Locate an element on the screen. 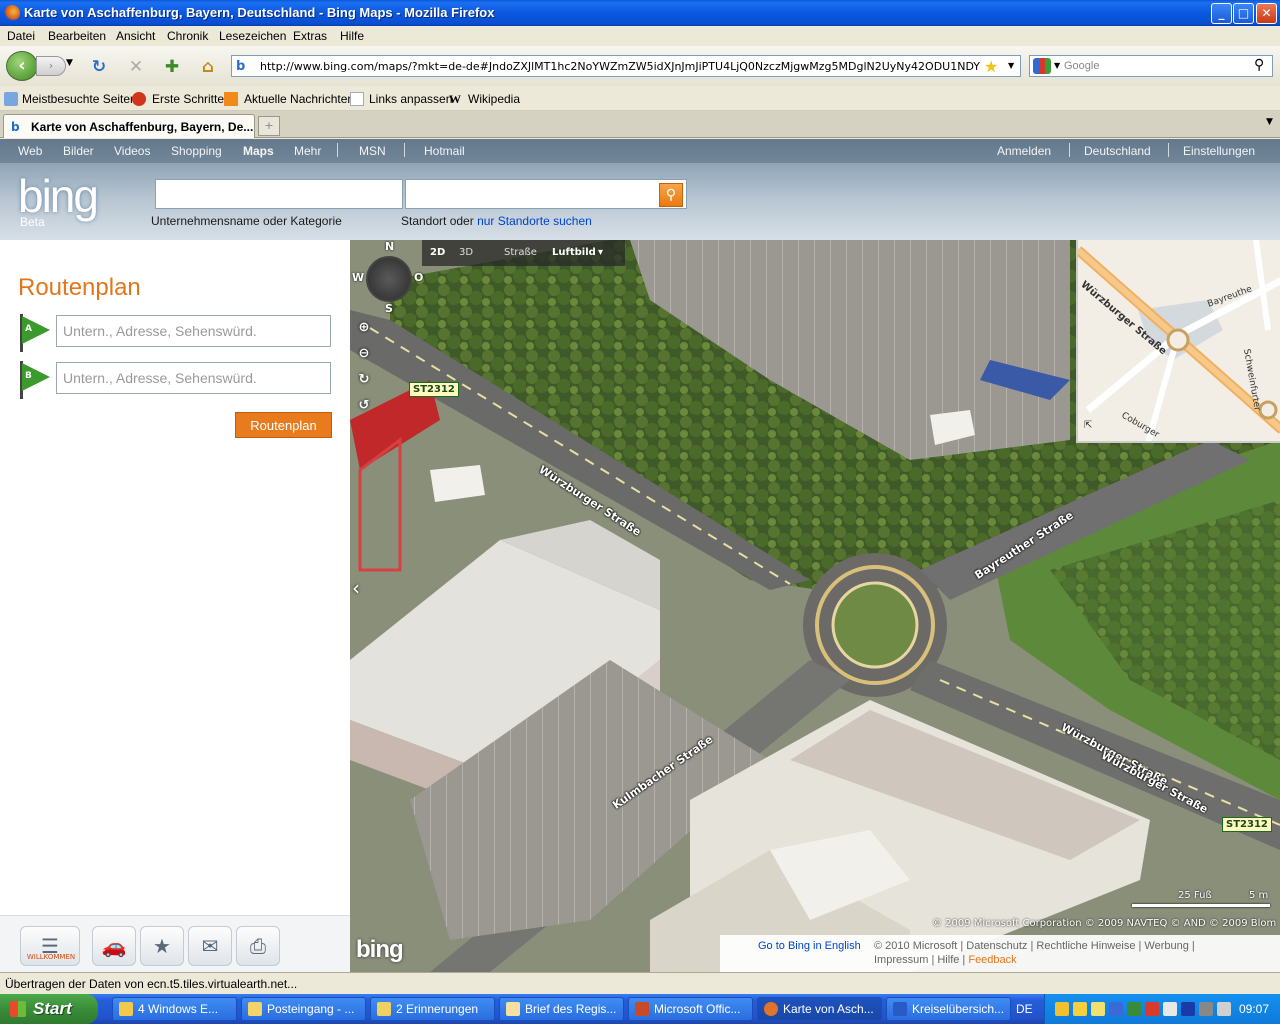 The width and height of the screenshot is (1280, 1024). rotate-right-icon: ↻ is located at coordinates (364, 380).